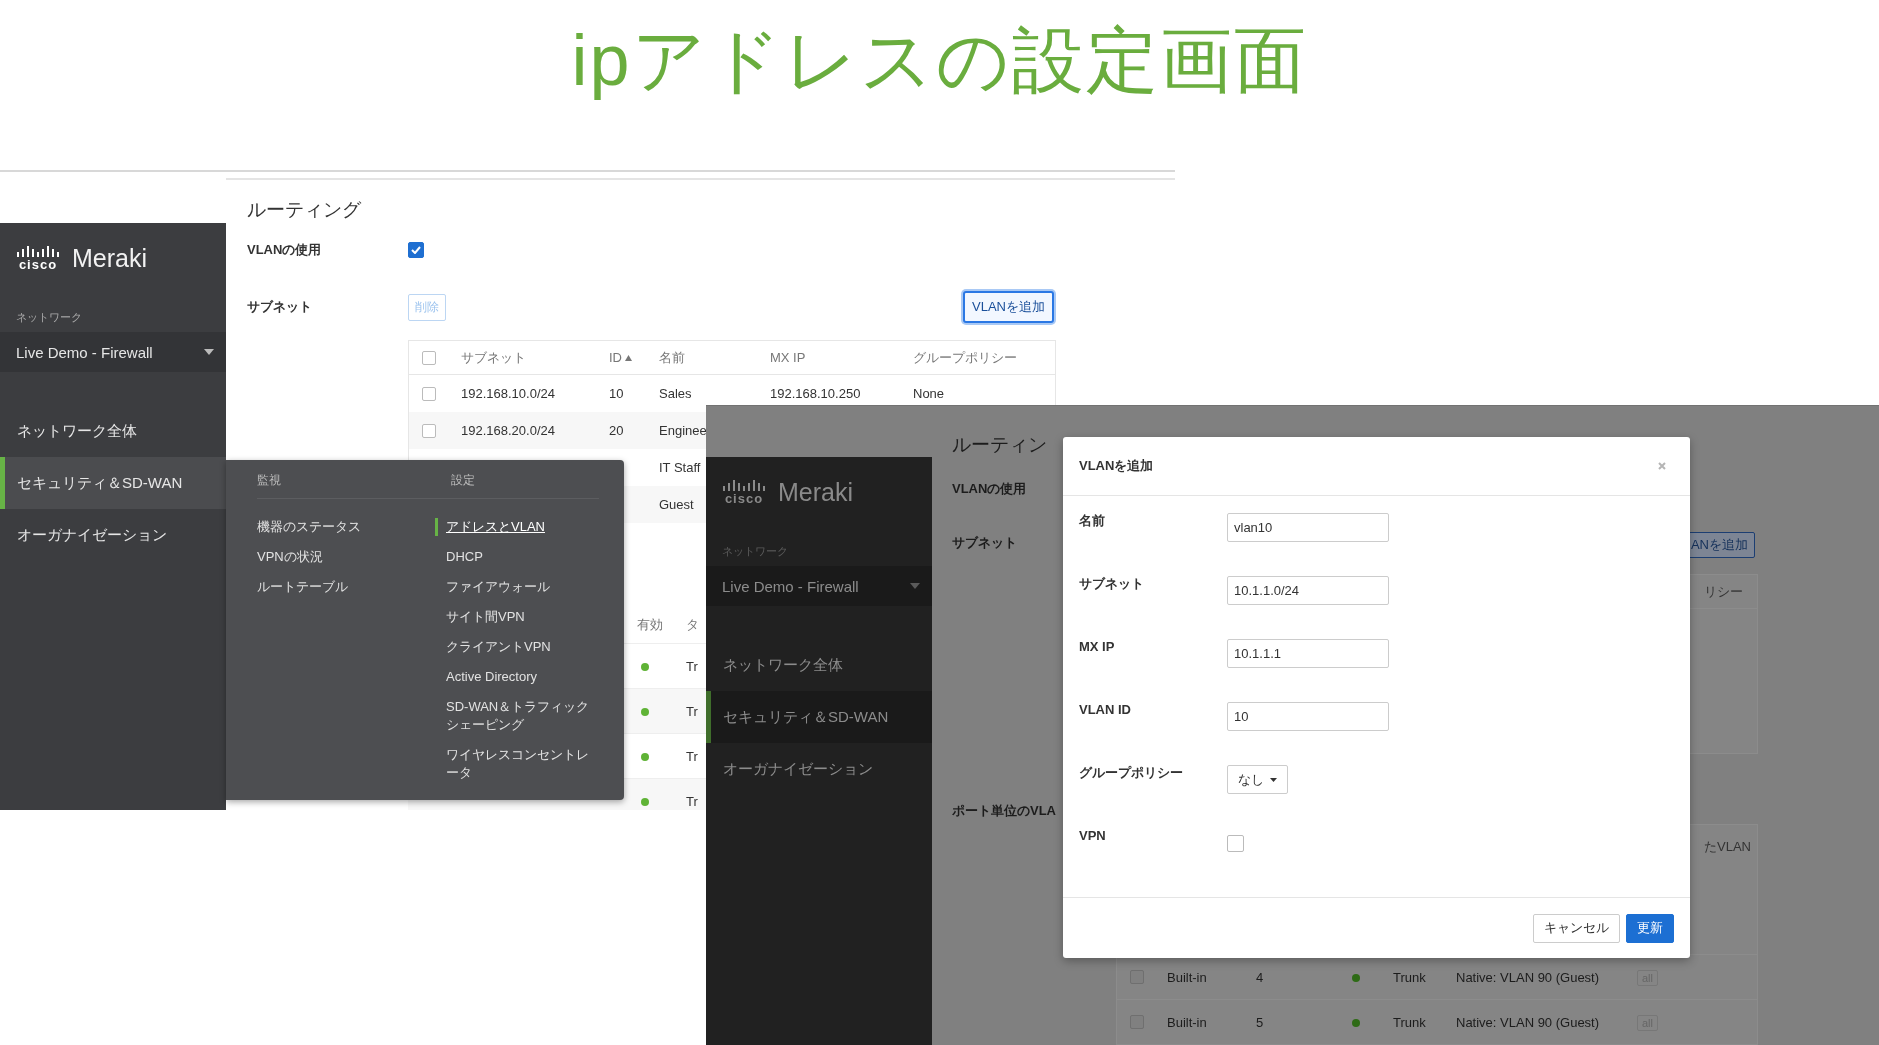 The width and height of the screenshot is (1879, 1045). Describe the element at coordinates (841, 357) in the screenshot. I see `column-header: MX IP` at that location.